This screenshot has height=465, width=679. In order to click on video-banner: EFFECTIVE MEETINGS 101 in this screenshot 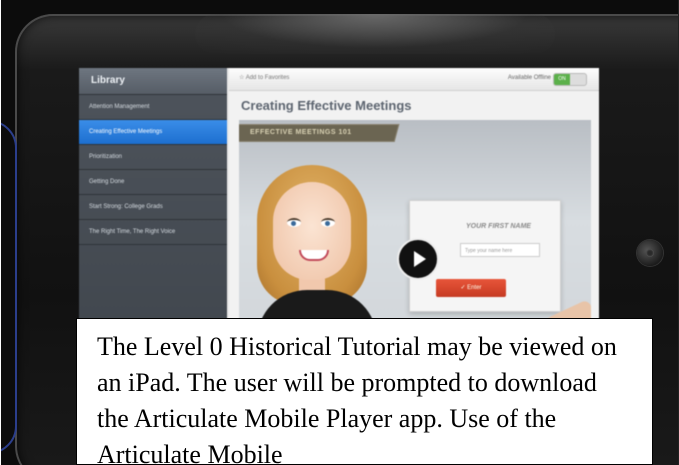, I will do `click(319, 133)`.